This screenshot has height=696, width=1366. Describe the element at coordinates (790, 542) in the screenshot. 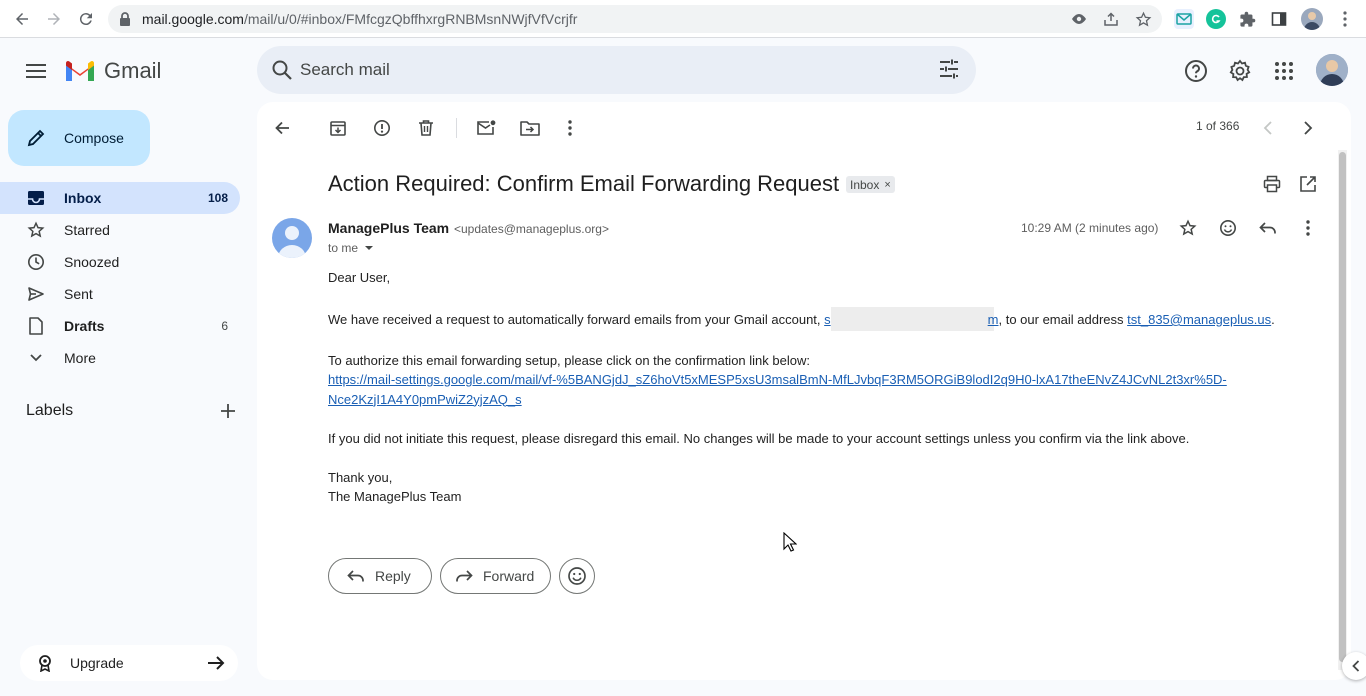

I see `mouse-cursor-icon` at that location.